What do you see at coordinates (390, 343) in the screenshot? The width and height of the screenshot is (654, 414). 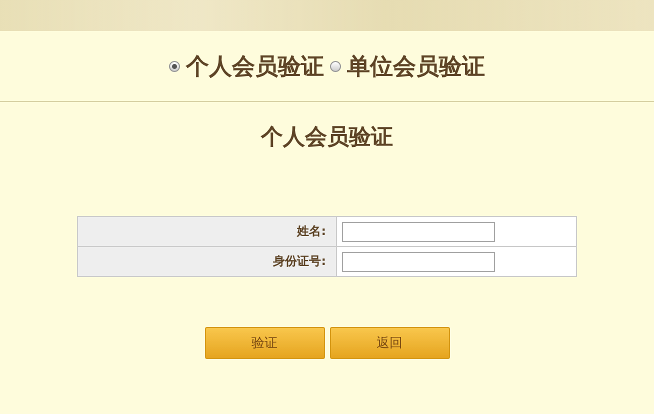 I see `action-button: 返回` at bounding box center [390, 343].